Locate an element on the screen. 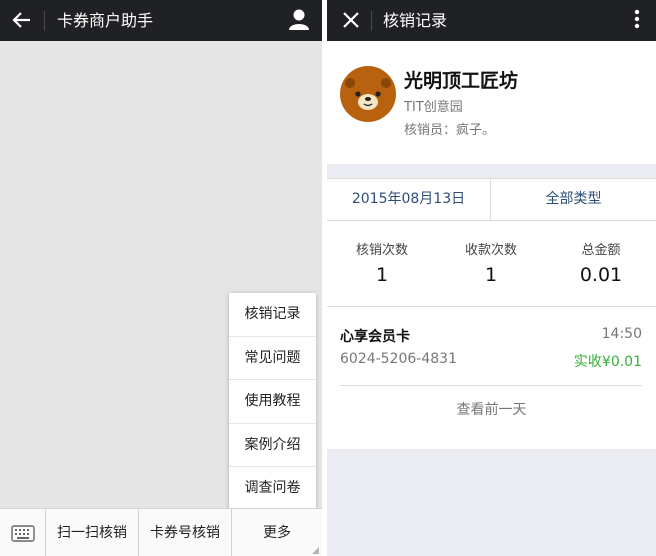 The height and width of the screenshot is (556, 656). filter-bar: 2015年08月13日 全部类型 is located at coordinates (491, 199).